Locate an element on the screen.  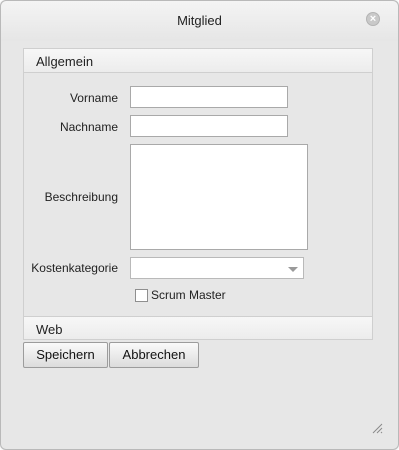
save-button: Speichern is located at coordinates (65, 355).